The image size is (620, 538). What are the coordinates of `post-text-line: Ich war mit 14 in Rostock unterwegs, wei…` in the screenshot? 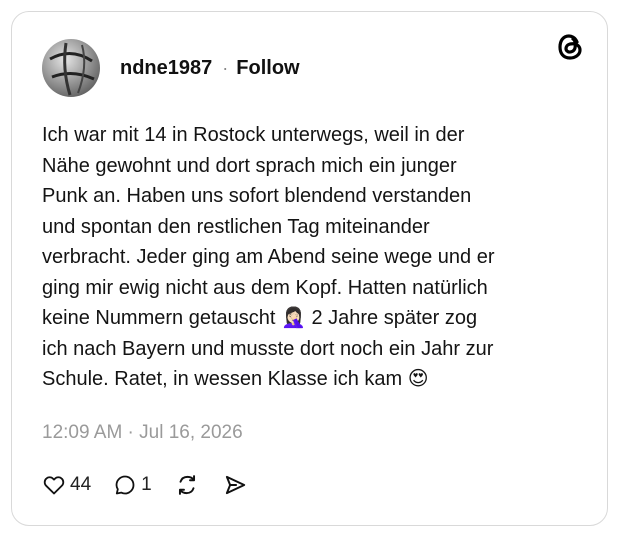 It's located at (253, 135).